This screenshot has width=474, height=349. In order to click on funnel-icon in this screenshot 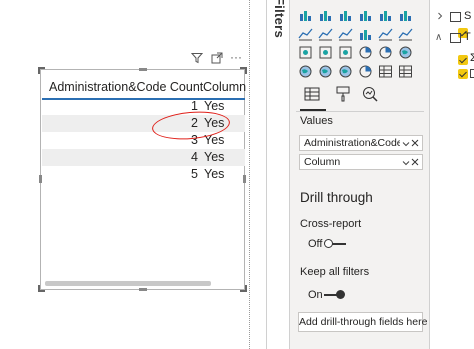, I will do `click(325, 52)`.